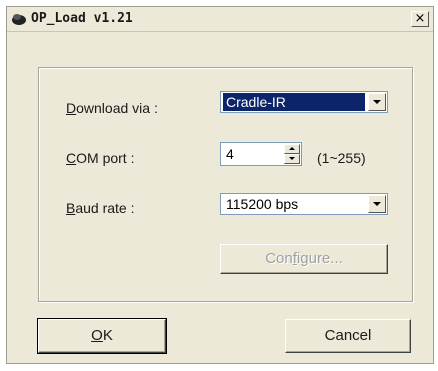  Describe the element at coordinates (294, 102) in the screenshot. I see `download-via-value: Cradle-IR` at that location.